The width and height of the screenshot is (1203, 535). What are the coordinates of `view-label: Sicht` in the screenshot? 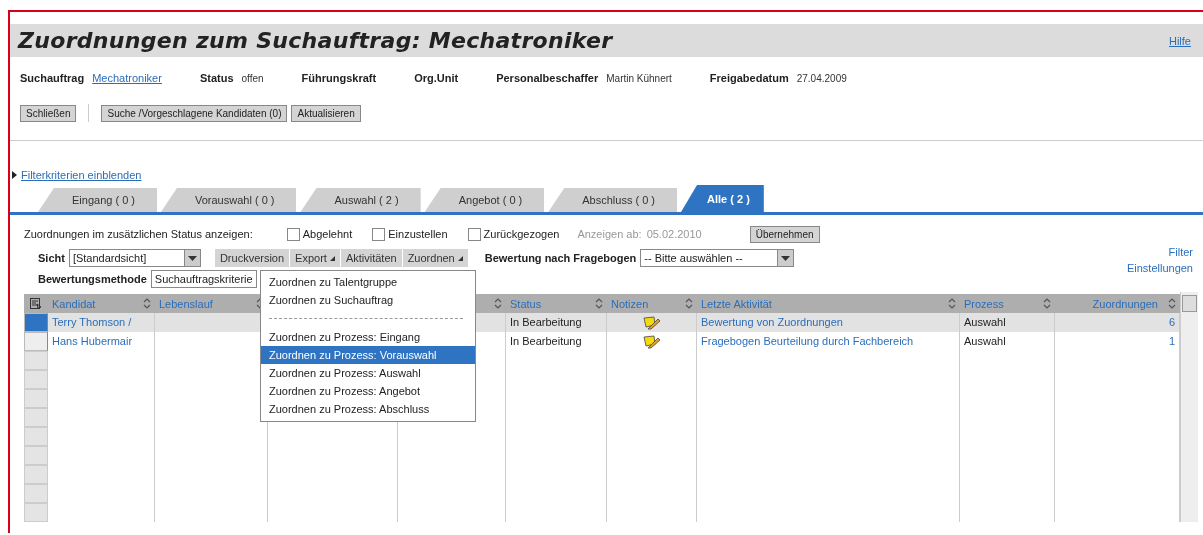 It's located at (51, 258).